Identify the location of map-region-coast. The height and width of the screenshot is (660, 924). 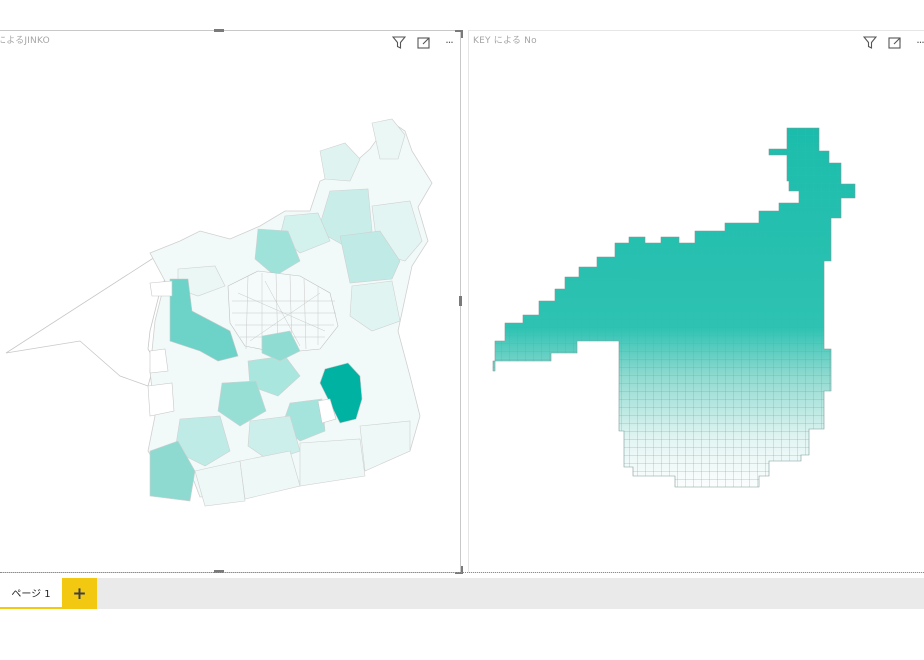
(90, 321).